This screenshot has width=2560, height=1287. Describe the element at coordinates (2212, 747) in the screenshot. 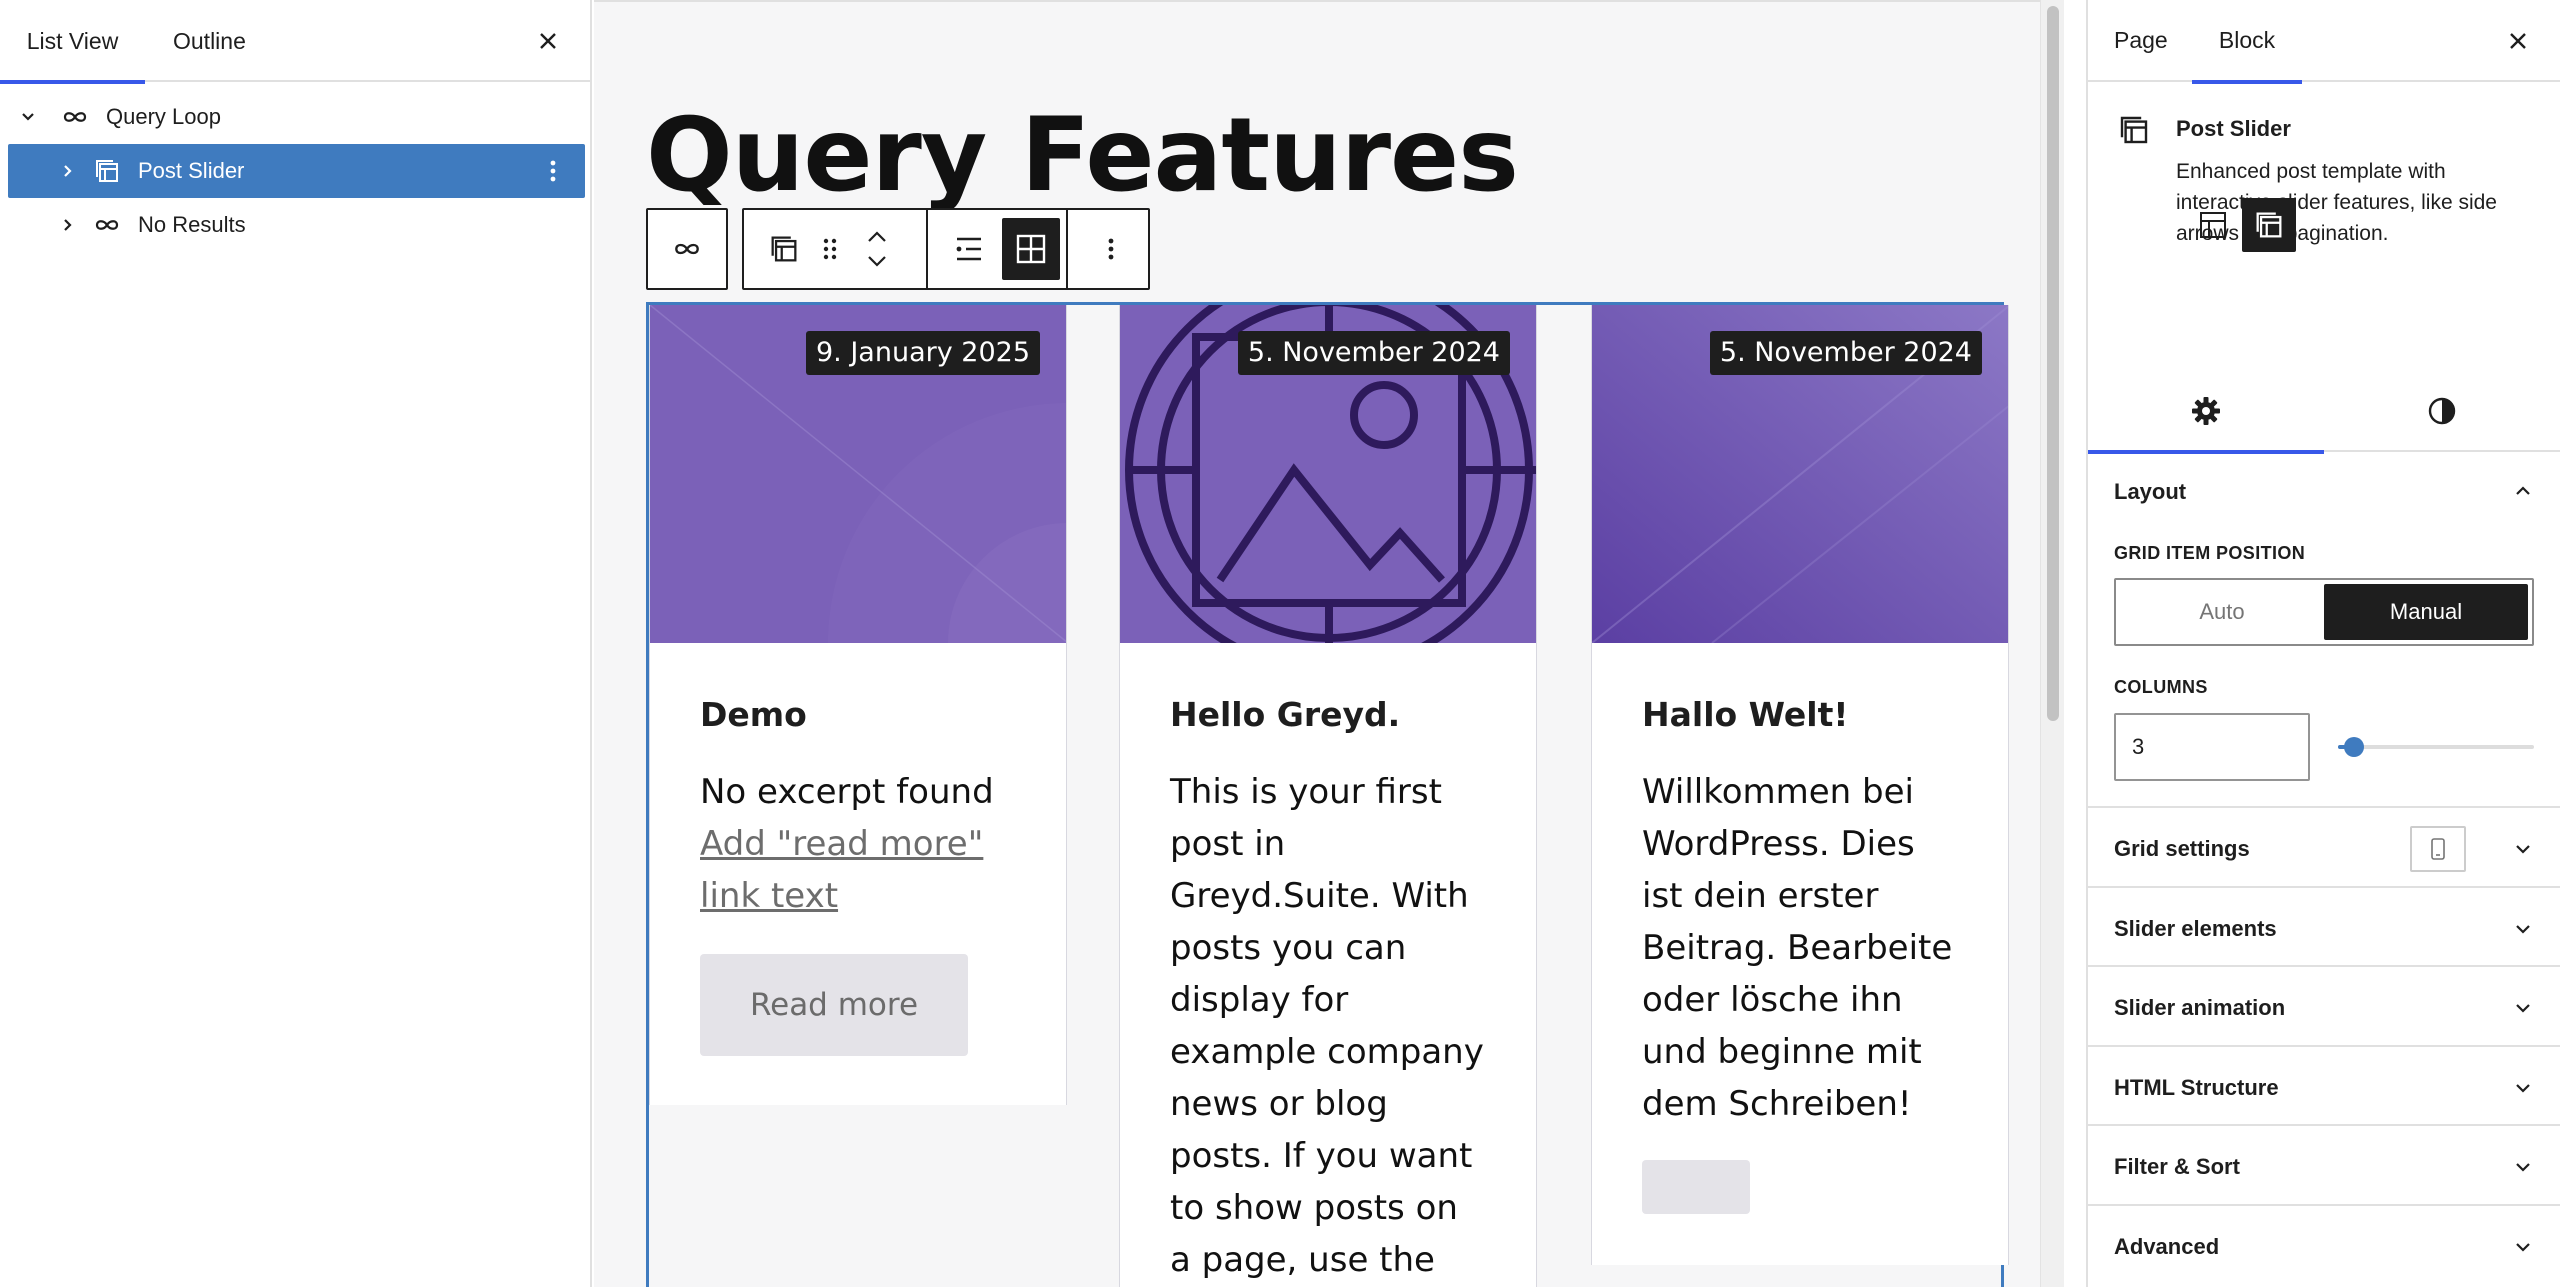

I see `columns-input: 3` at that location.